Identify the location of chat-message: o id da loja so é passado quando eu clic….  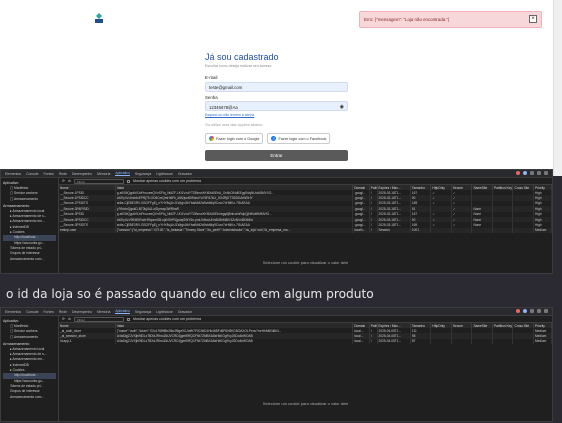
(190, 294).